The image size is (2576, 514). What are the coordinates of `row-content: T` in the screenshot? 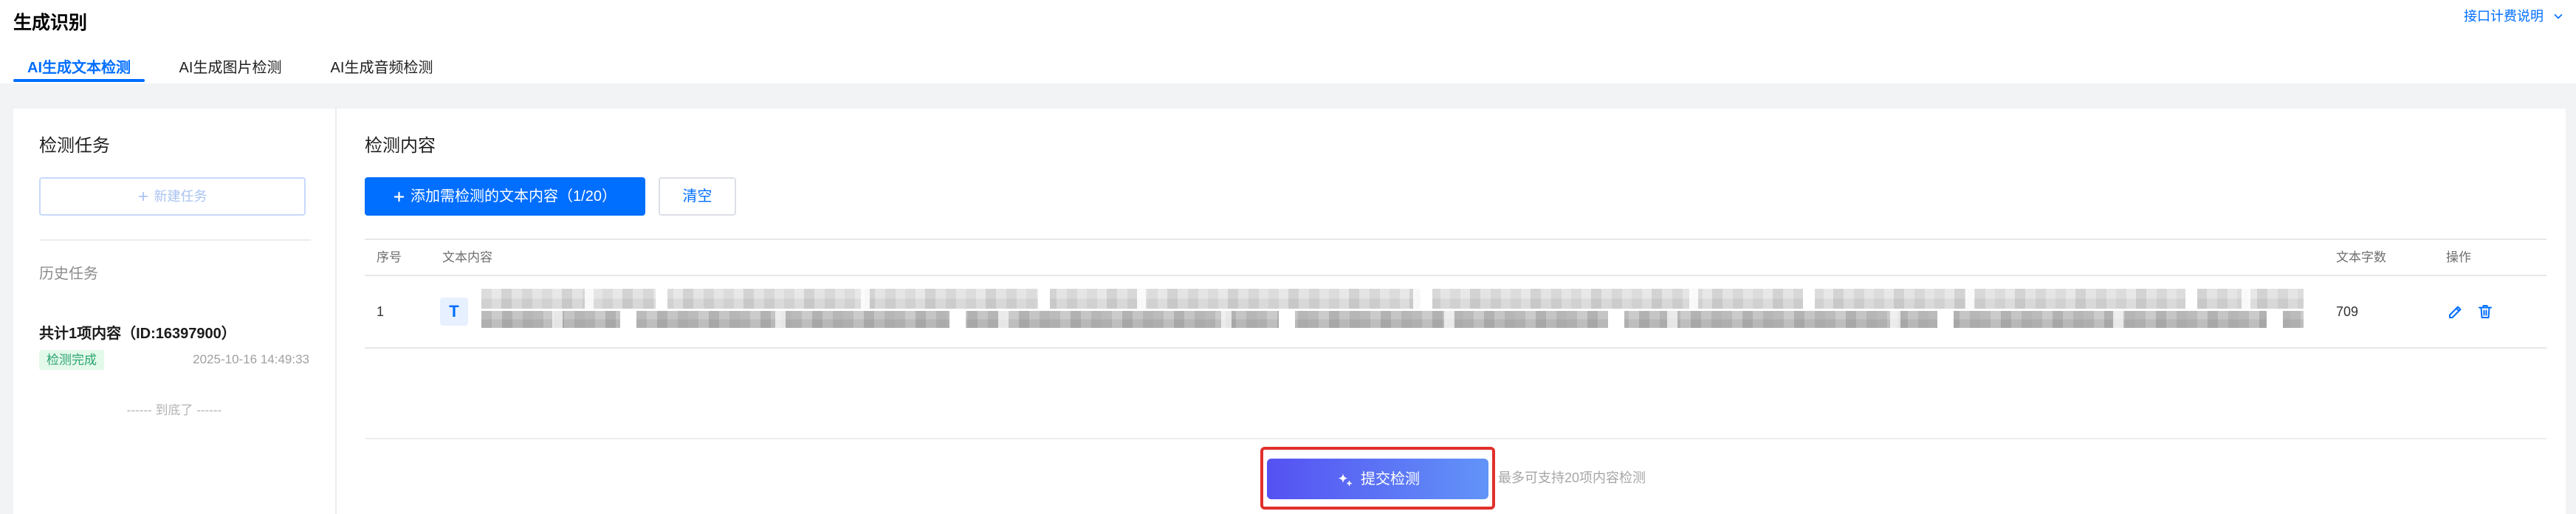 It's located at (1377, 312).